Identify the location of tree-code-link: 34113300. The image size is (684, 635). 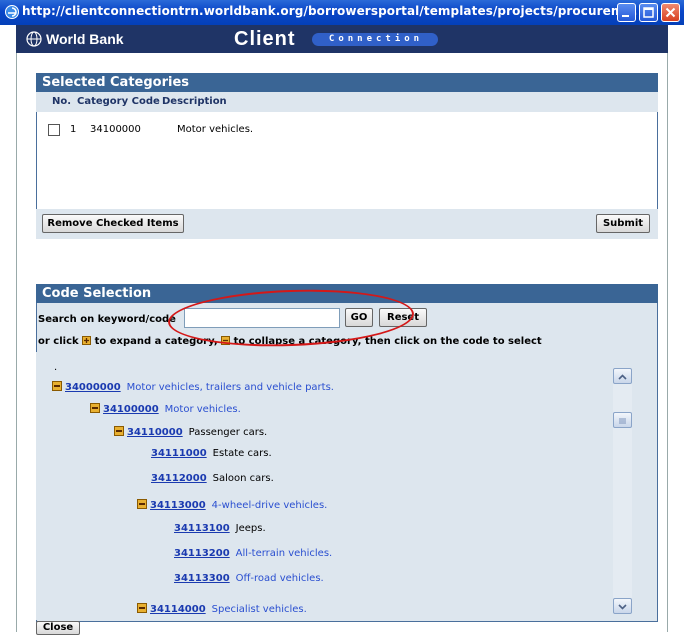
(202, 578).